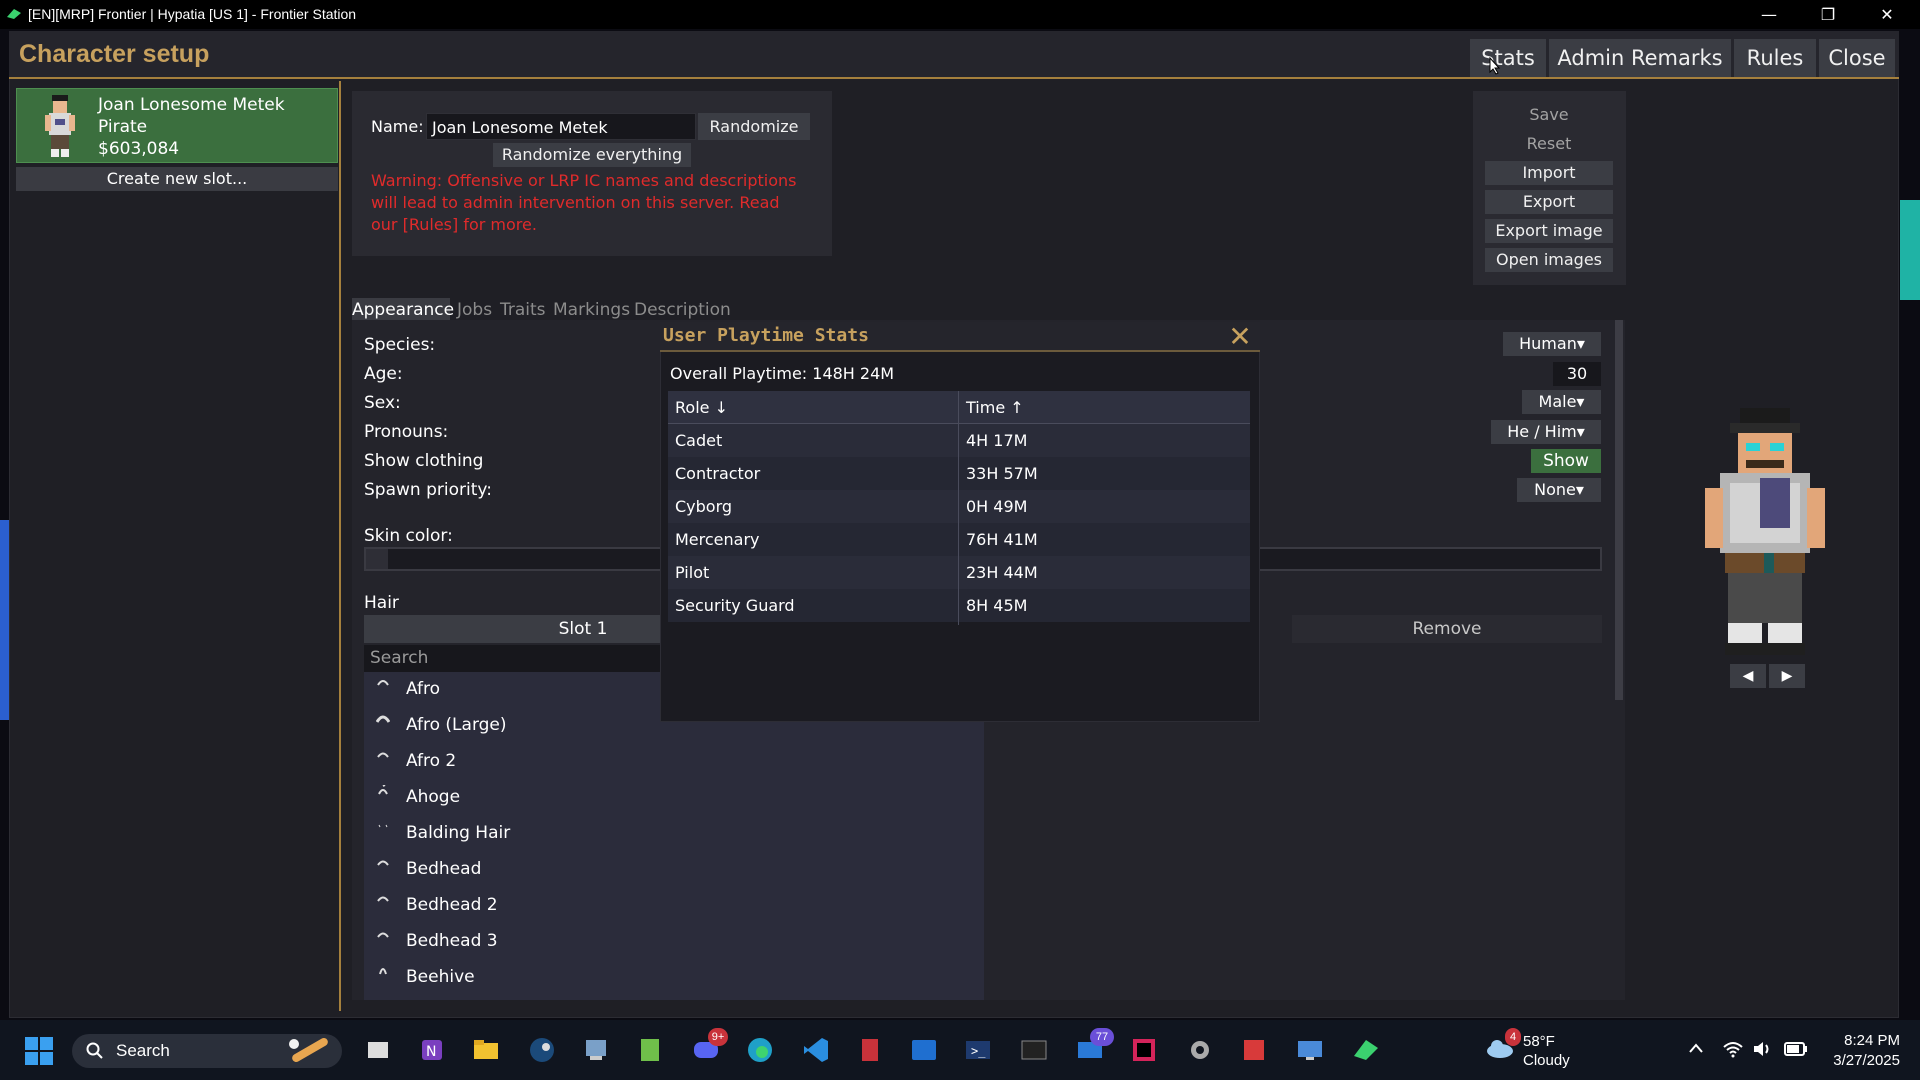  I want to click on settings-gear-icon, so click(1200, 1050).